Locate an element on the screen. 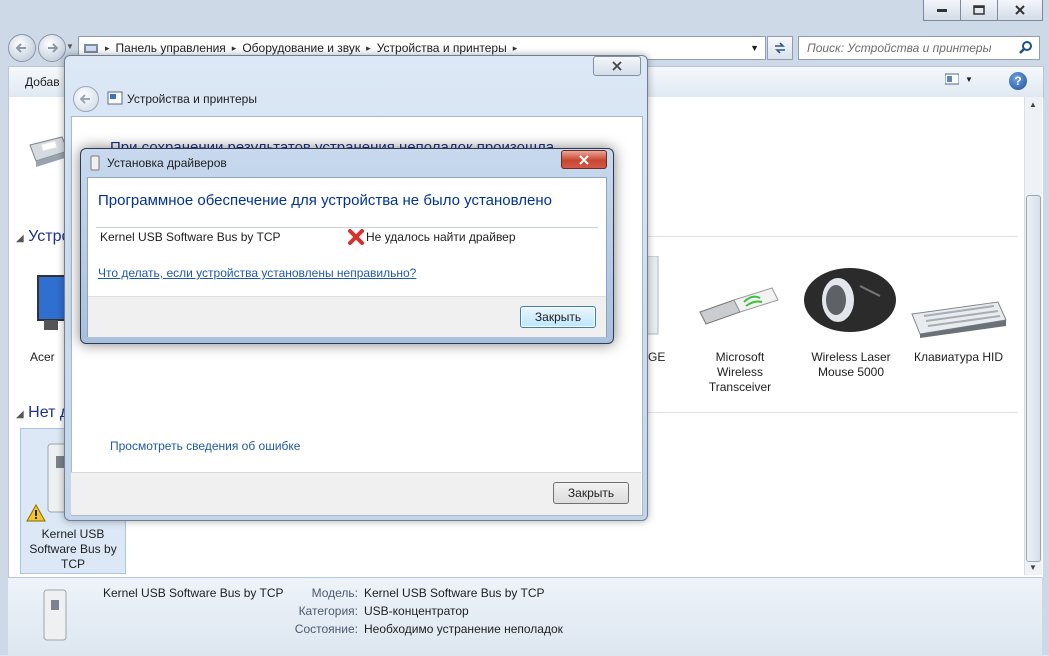 This screenshot has height=656, width=1049. keyboard-icon is located at coordinates (959, 317).